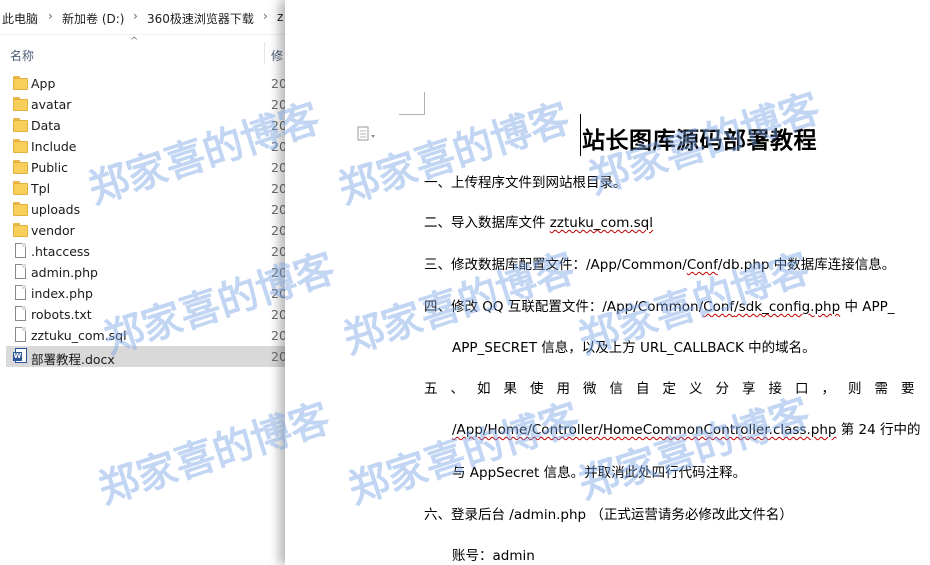 This screenshot has height=565, width=930. I want to click on step-5-continued: 与 AppSecret 信息。并取消此处四行代码注释。, so click(599, 473).